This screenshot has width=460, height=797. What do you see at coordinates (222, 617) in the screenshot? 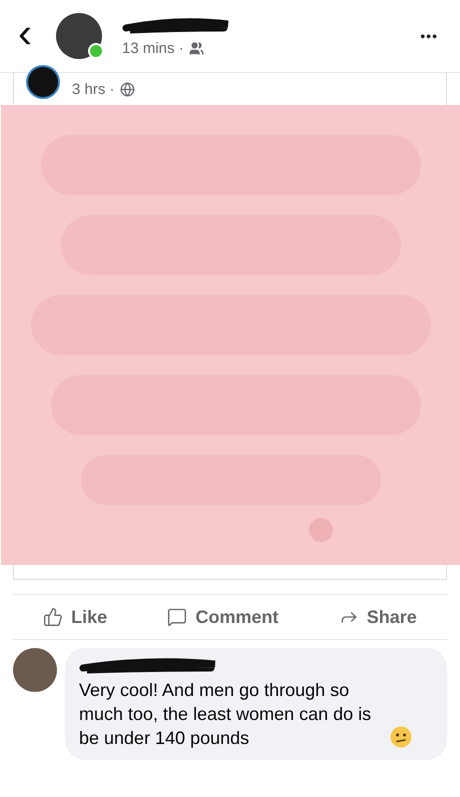
I see `comment-button: Comment` at bounding box center [222, 617].